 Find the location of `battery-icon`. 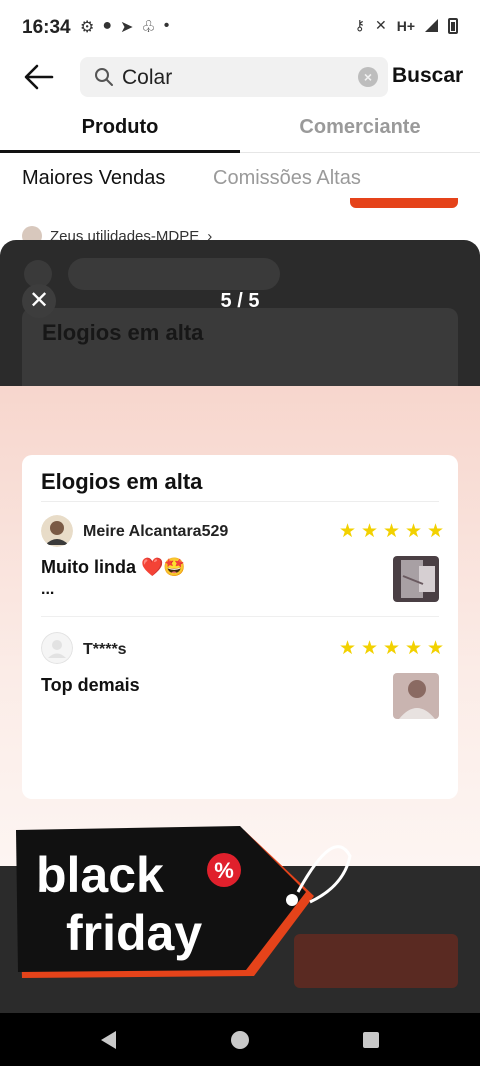

battery-icon is located at coordinates (453, 25).